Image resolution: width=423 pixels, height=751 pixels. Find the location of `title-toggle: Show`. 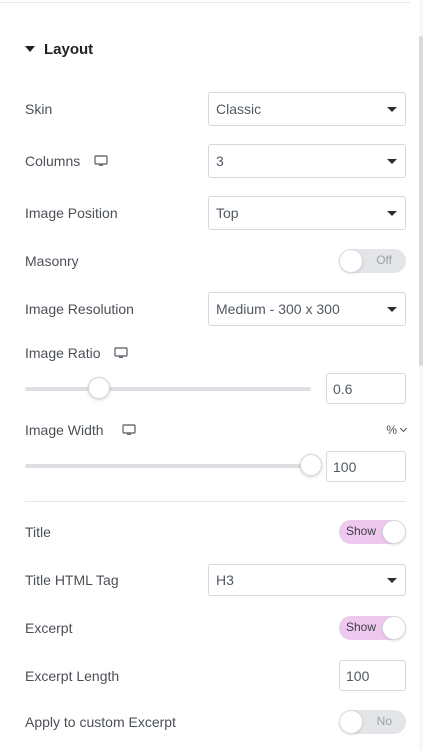

title-toggle: Show is located at coordinates (372, 532).